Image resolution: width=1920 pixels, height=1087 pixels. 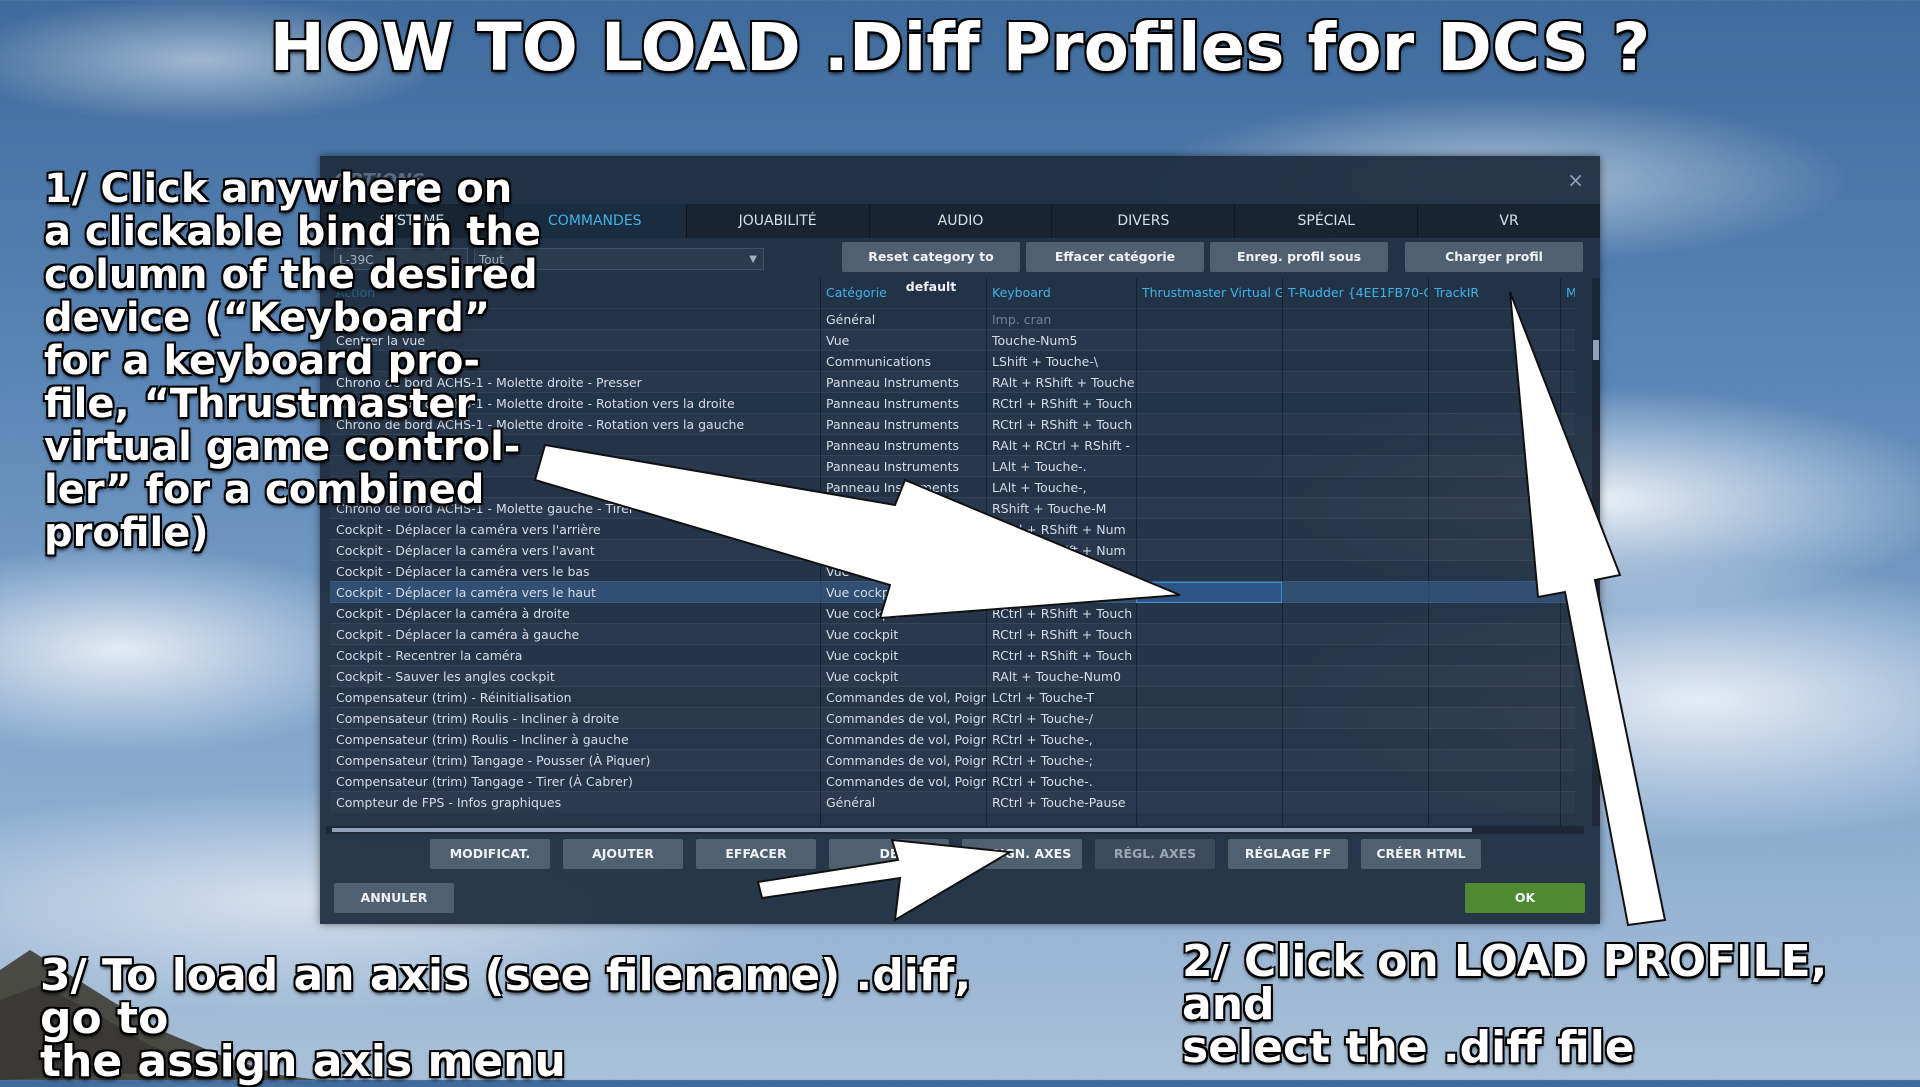 I want to click on default-button: DE, so click(x=889, y=854).